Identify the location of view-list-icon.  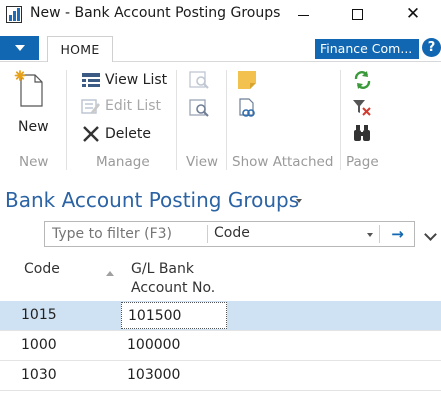
(91, 80).